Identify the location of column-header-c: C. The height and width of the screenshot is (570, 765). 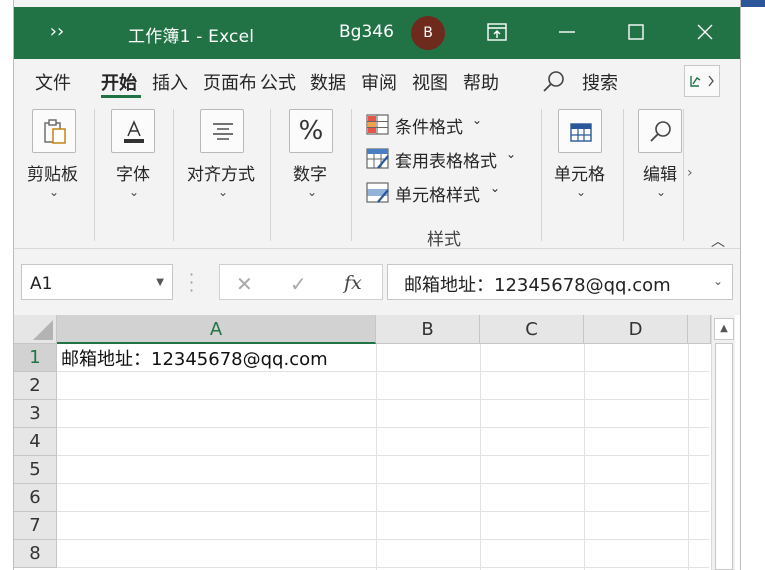
(532, 329).